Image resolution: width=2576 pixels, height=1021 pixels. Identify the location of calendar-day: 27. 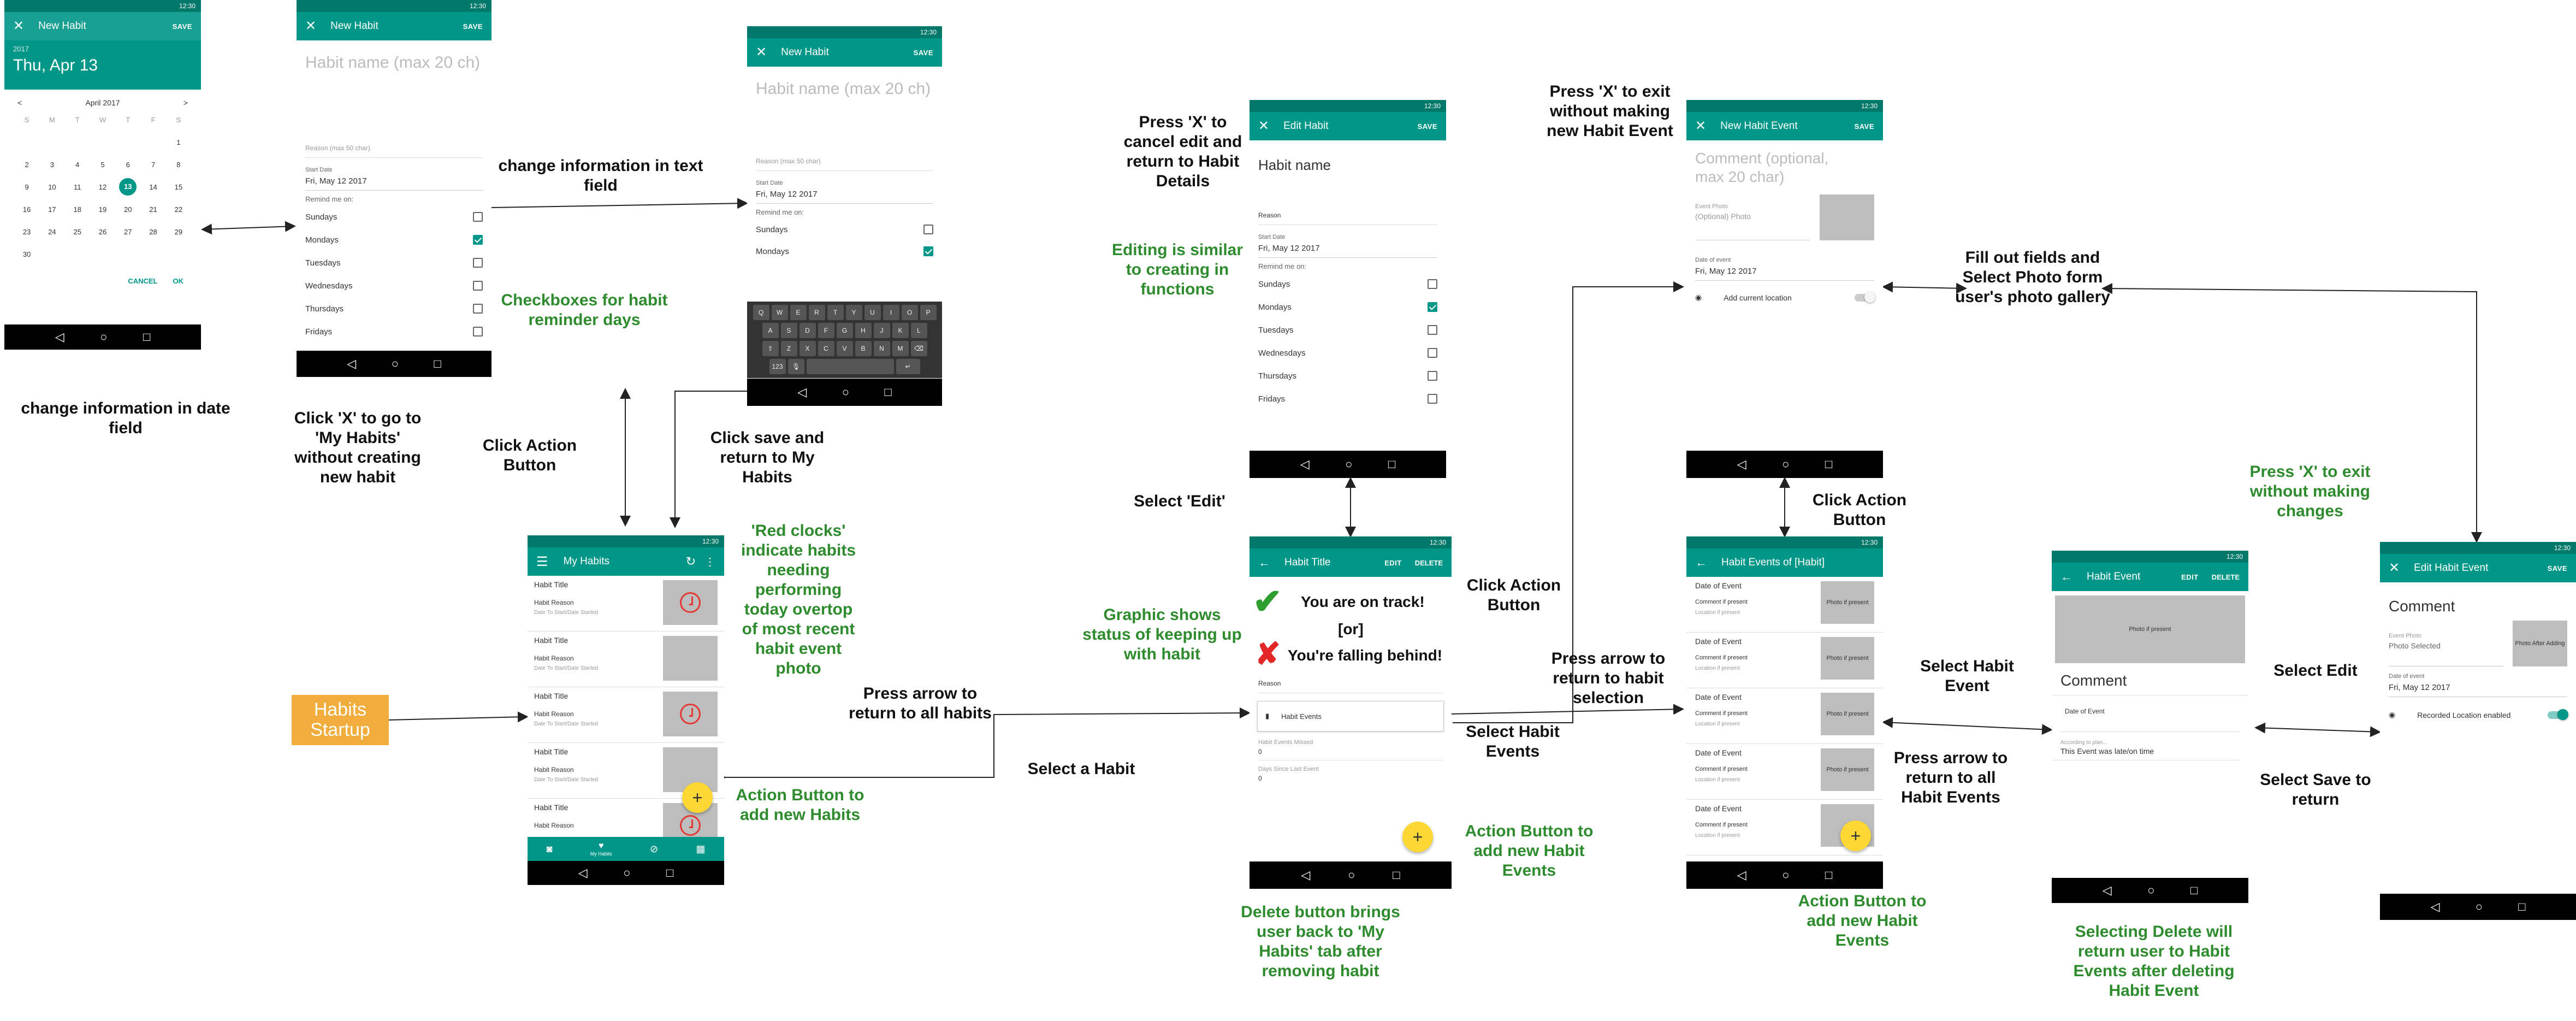
(127, 232).